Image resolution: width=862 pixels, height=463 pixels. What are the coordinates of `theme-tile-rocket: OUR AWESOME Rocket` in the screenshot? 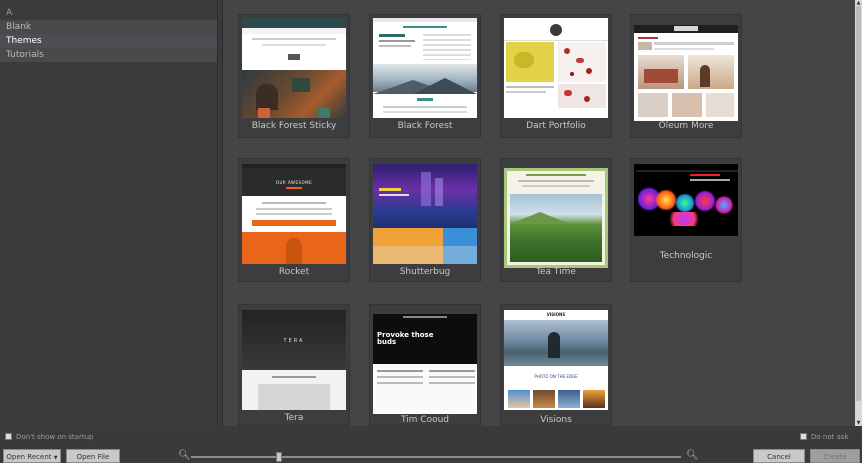 It's located at (294, 220).